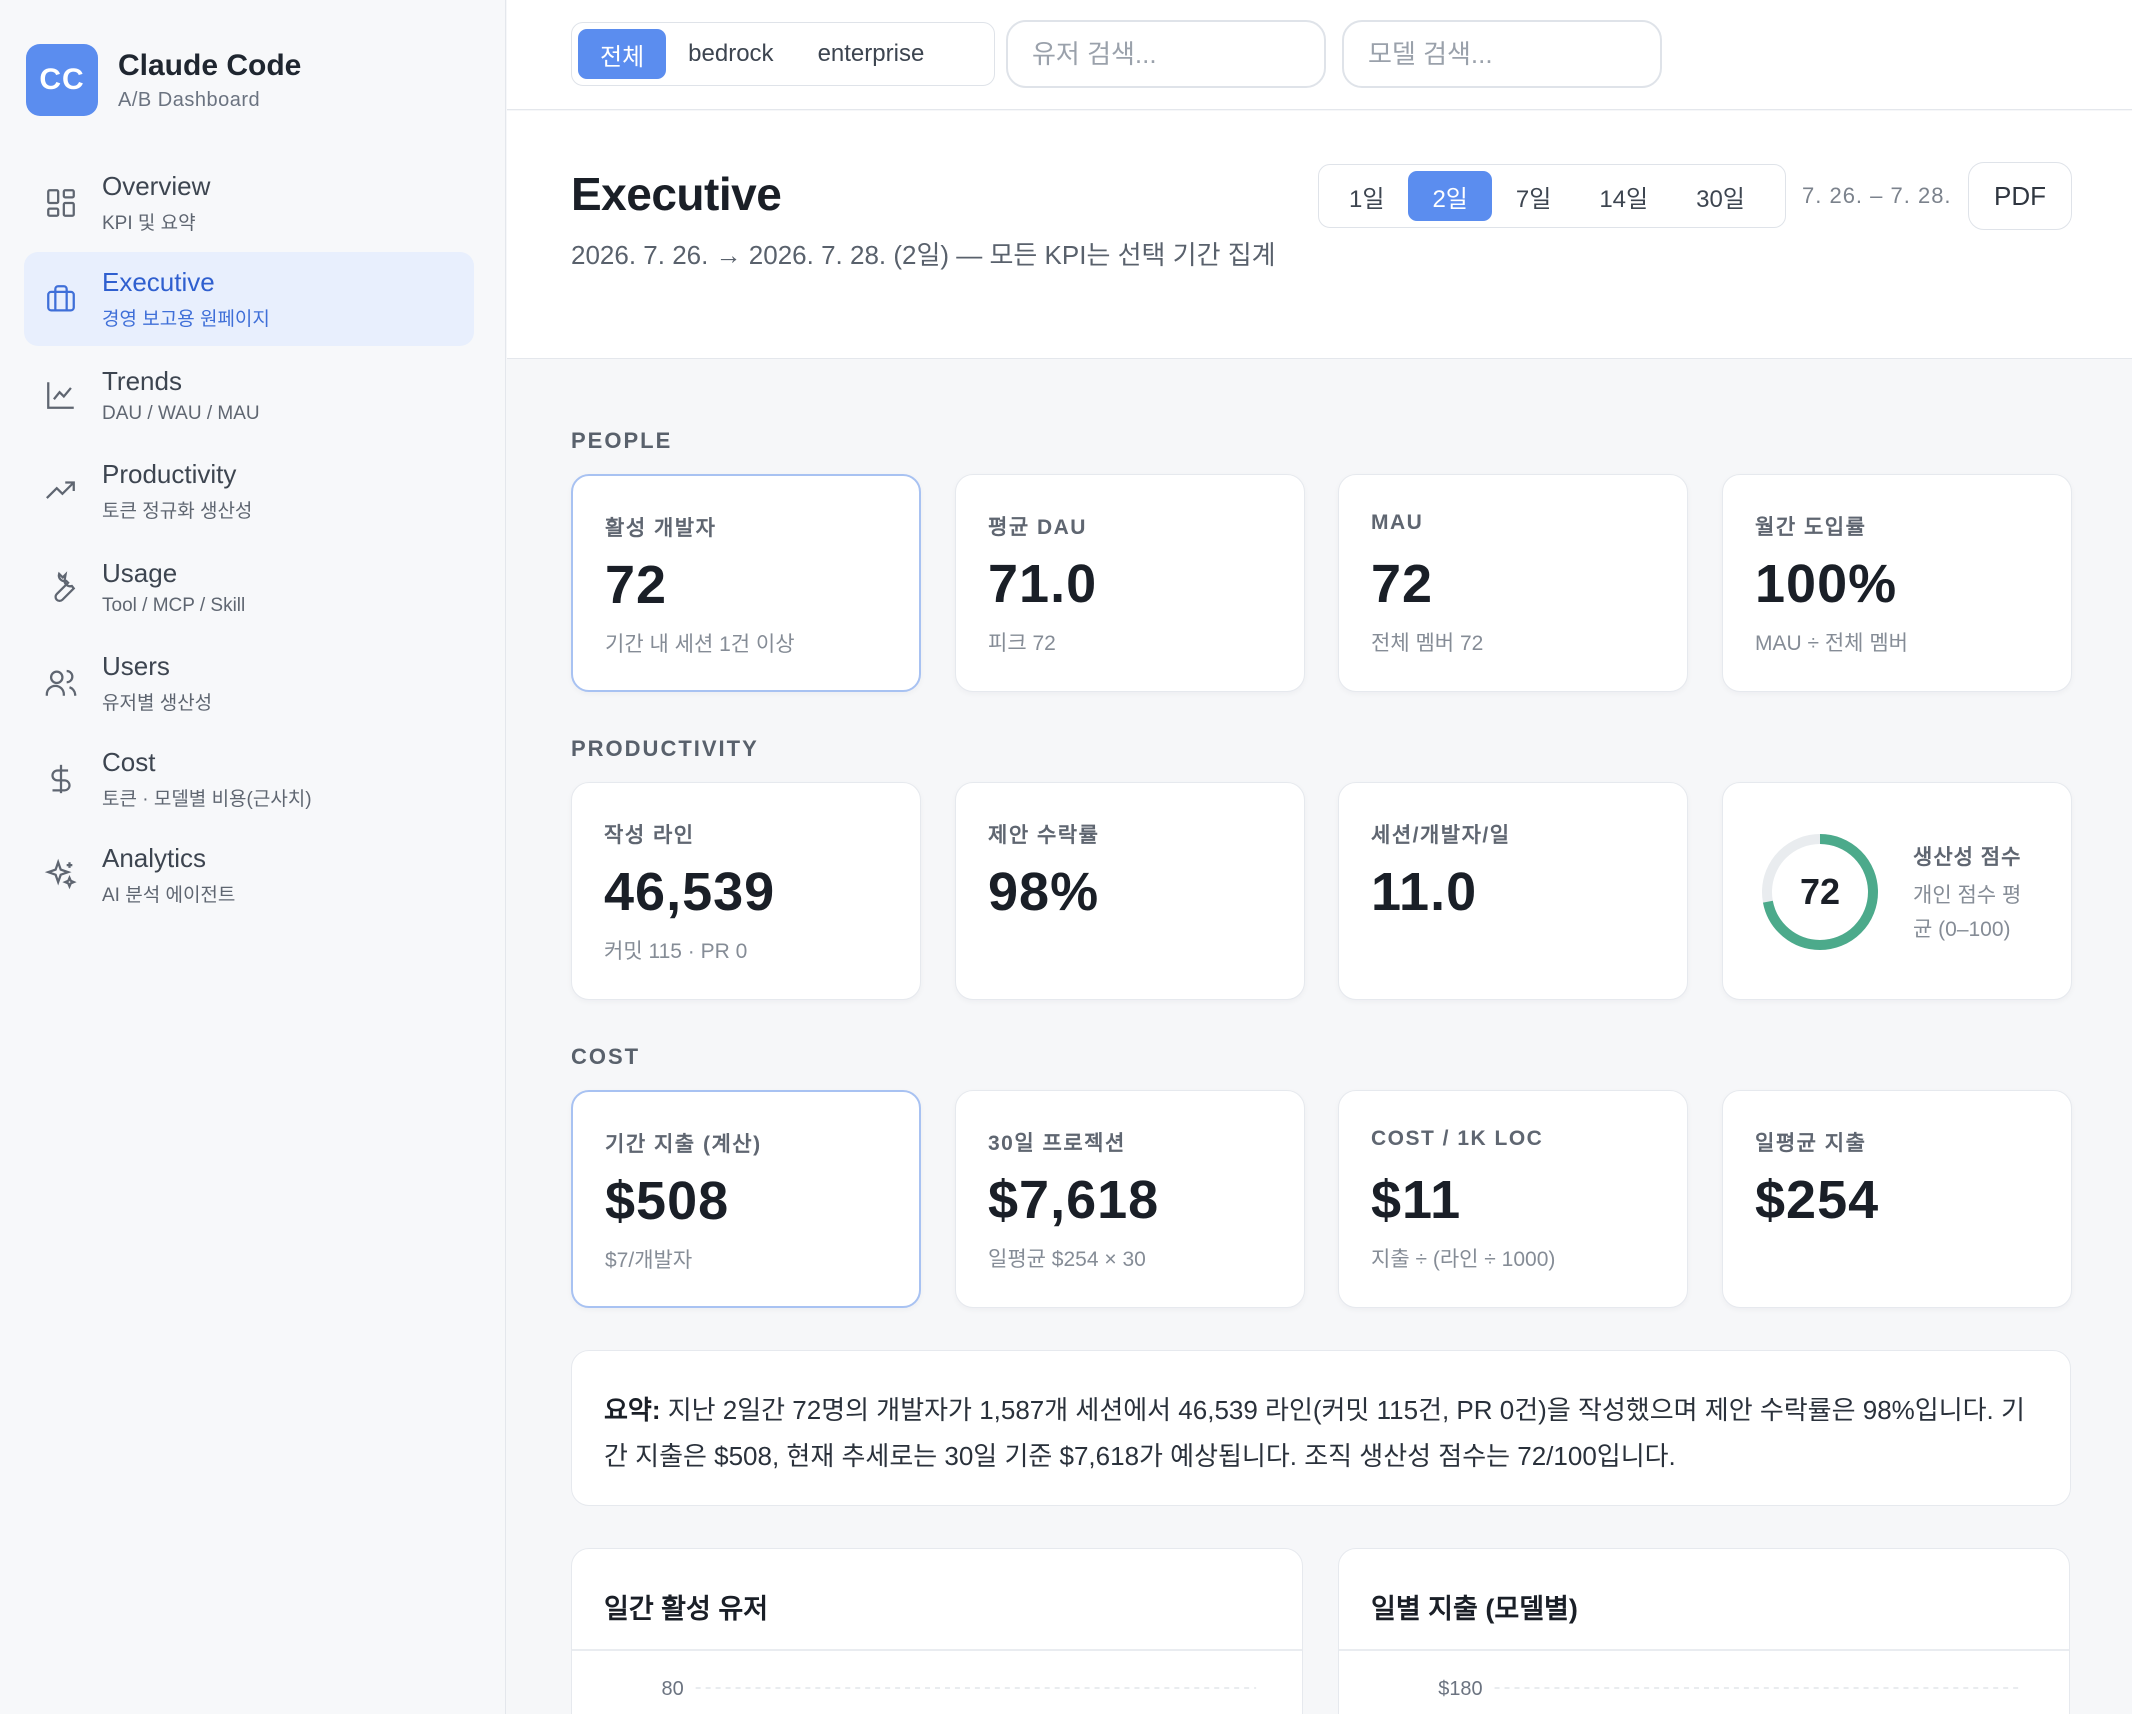  I want to click on kpi-sub: 피크 72, so click(1022, 643).